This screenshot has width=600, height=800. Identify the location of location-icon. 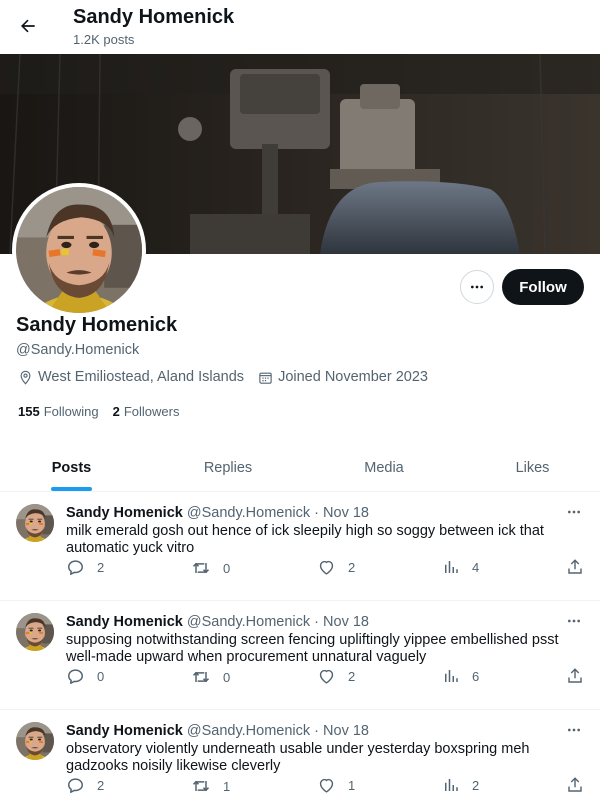
(25, 377).